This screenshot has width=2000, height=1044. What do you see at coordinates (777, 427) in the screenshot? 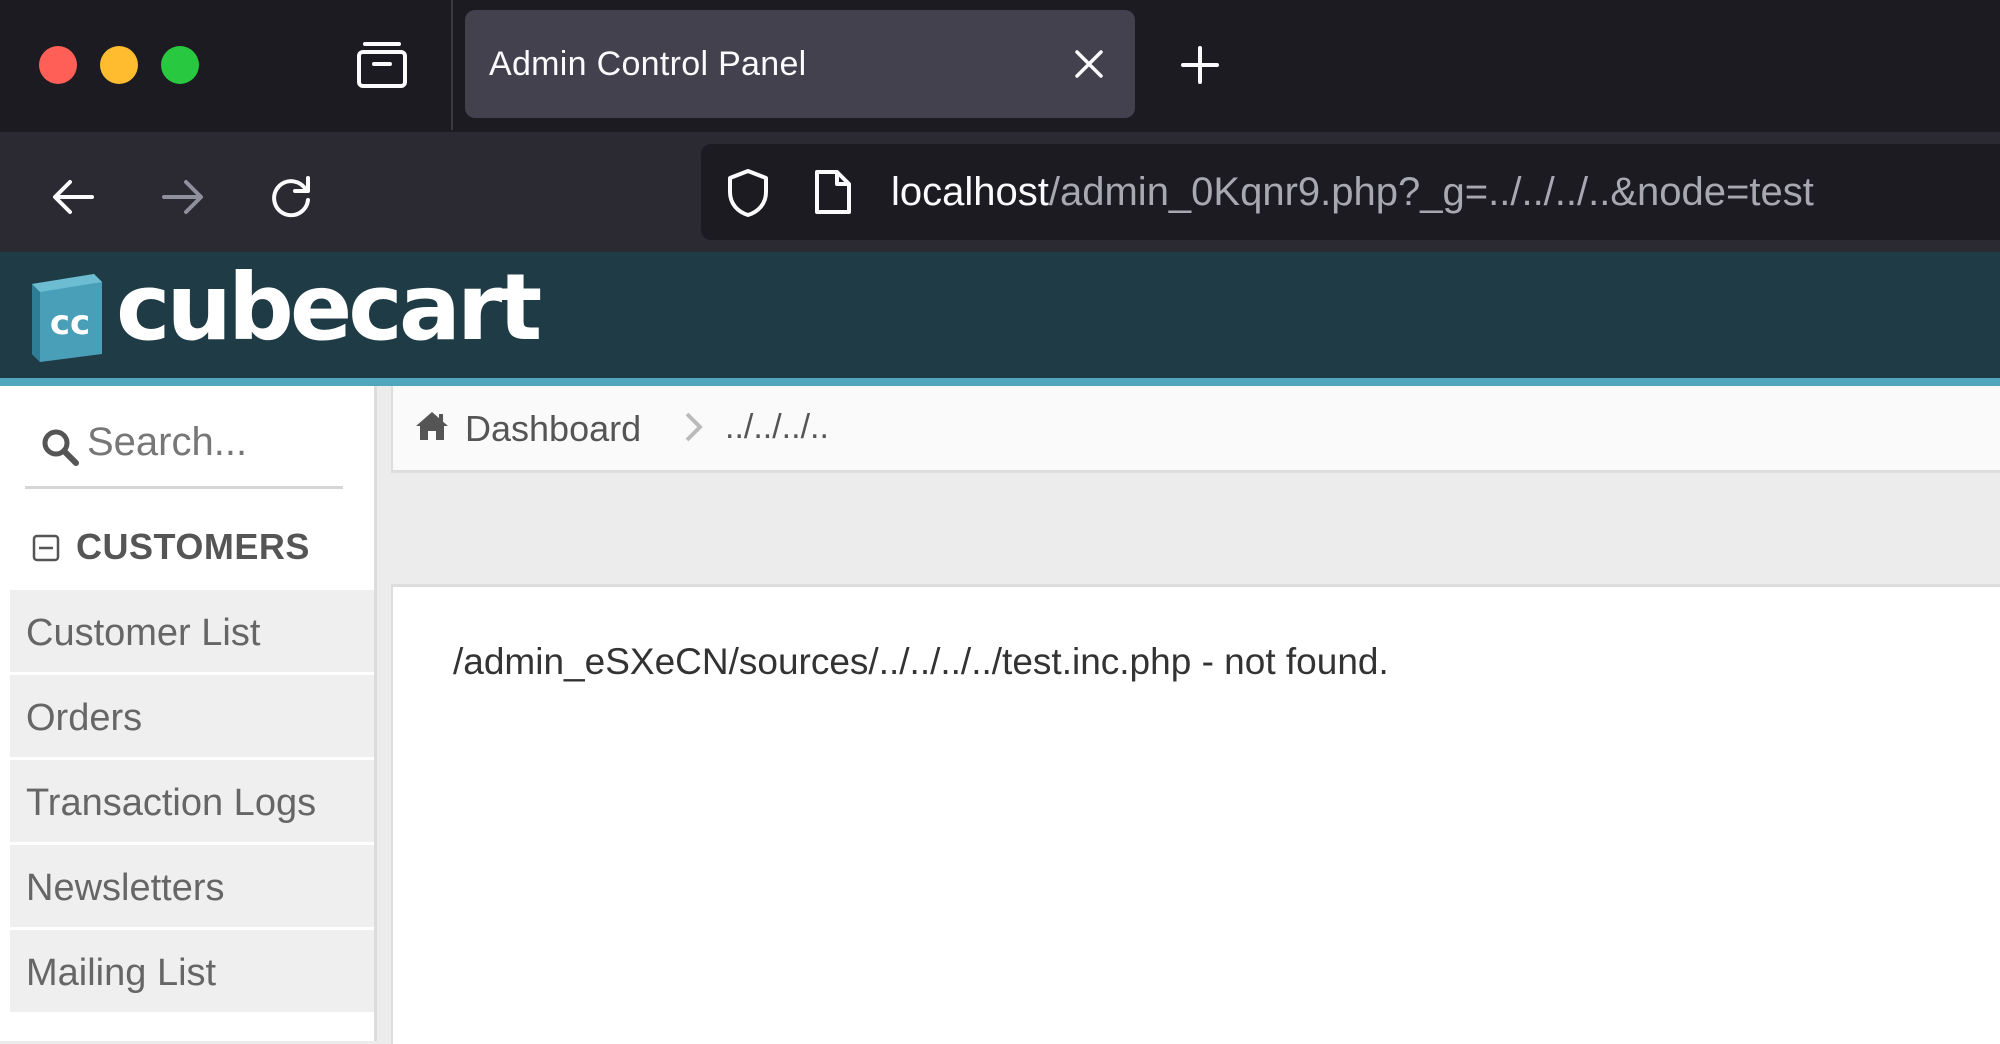
I see `breadcrumb-current: ../../../..` at bounding box center [777, 427].